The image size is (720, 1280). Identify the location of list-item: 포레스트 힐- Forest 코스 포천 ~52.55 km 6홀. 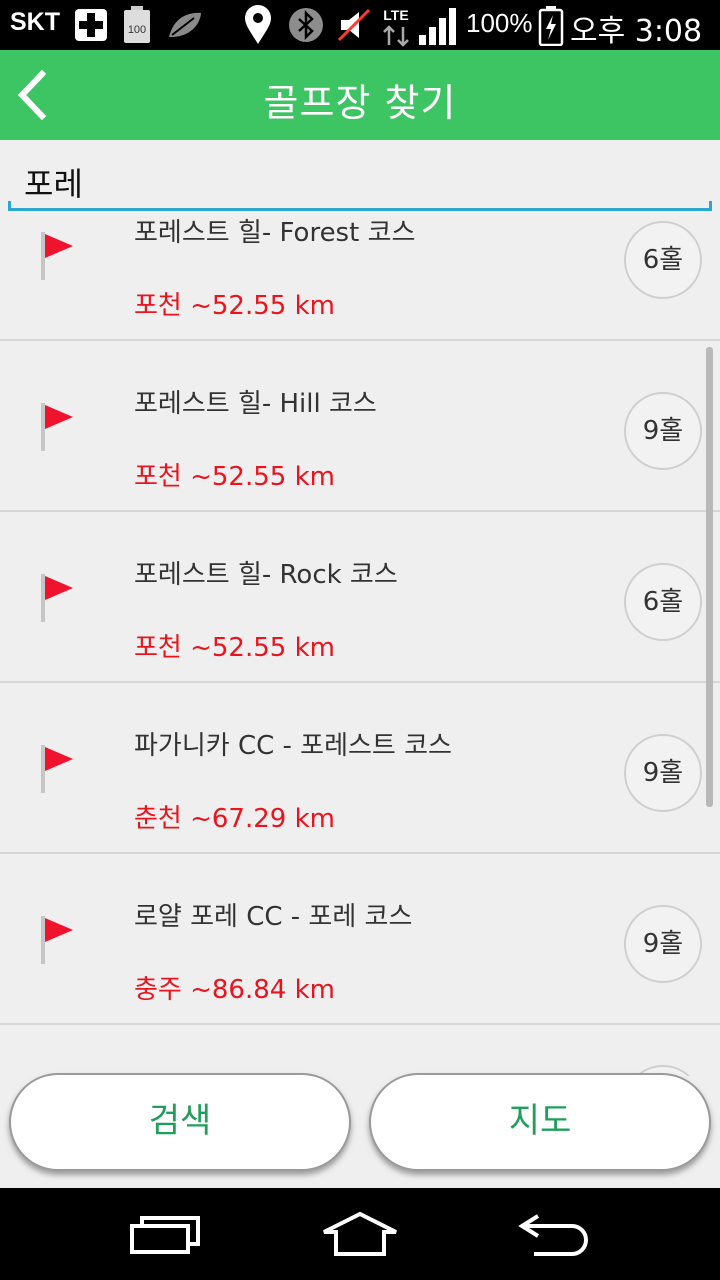
(360, 278).